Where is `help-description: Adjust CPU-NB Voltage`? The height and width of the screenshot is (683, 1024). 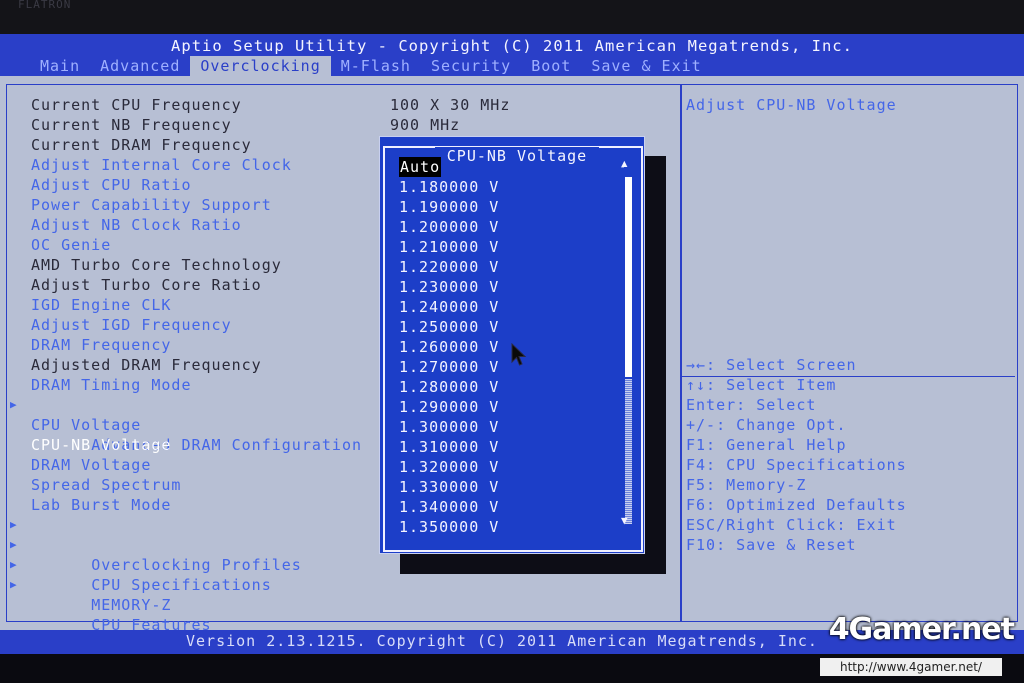 help-description: Adjust CPU-NB Voltage is located at coordinates (791, 105).